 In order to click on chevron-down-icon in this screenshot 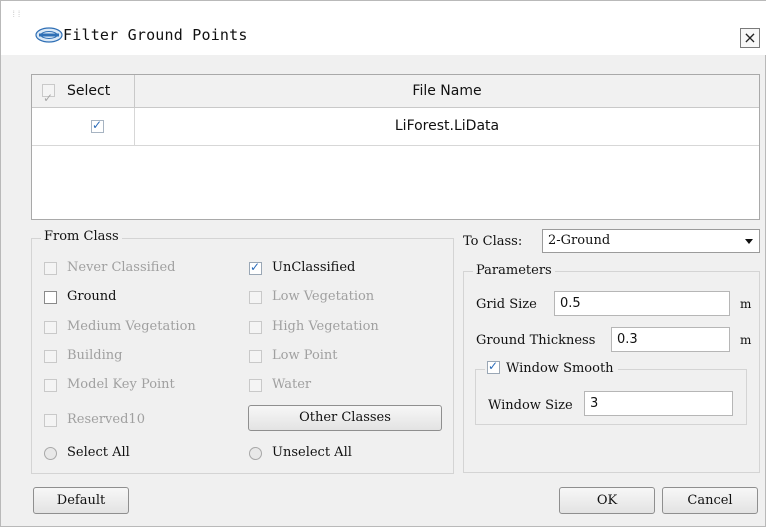, I will do `click(749, 241)`.